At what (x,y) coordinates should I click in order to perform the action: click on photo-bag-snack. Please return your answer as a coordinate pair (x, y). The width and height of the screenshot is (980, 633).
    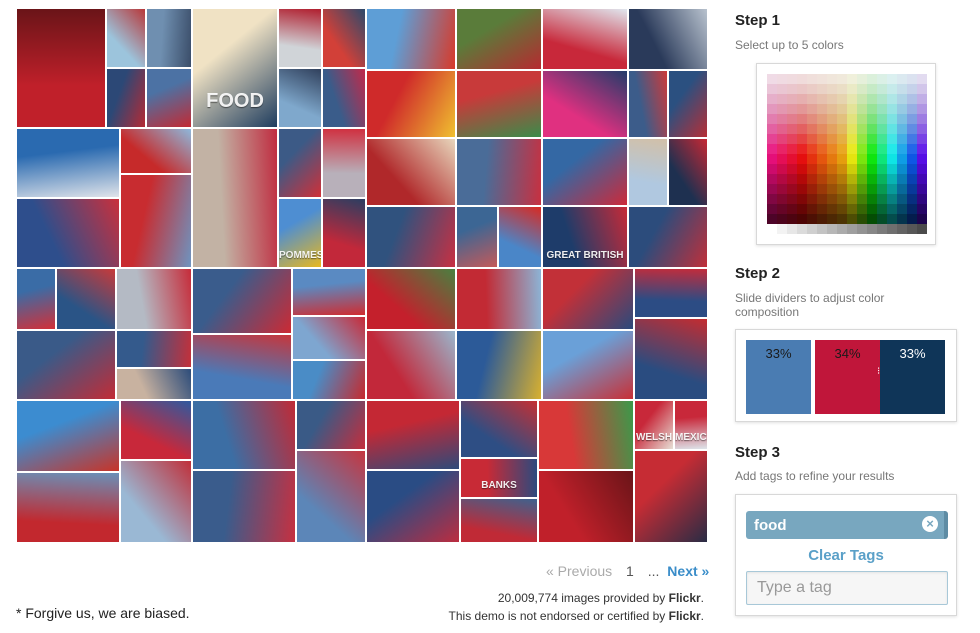
    Looking at the image, I should click on (242, 367).